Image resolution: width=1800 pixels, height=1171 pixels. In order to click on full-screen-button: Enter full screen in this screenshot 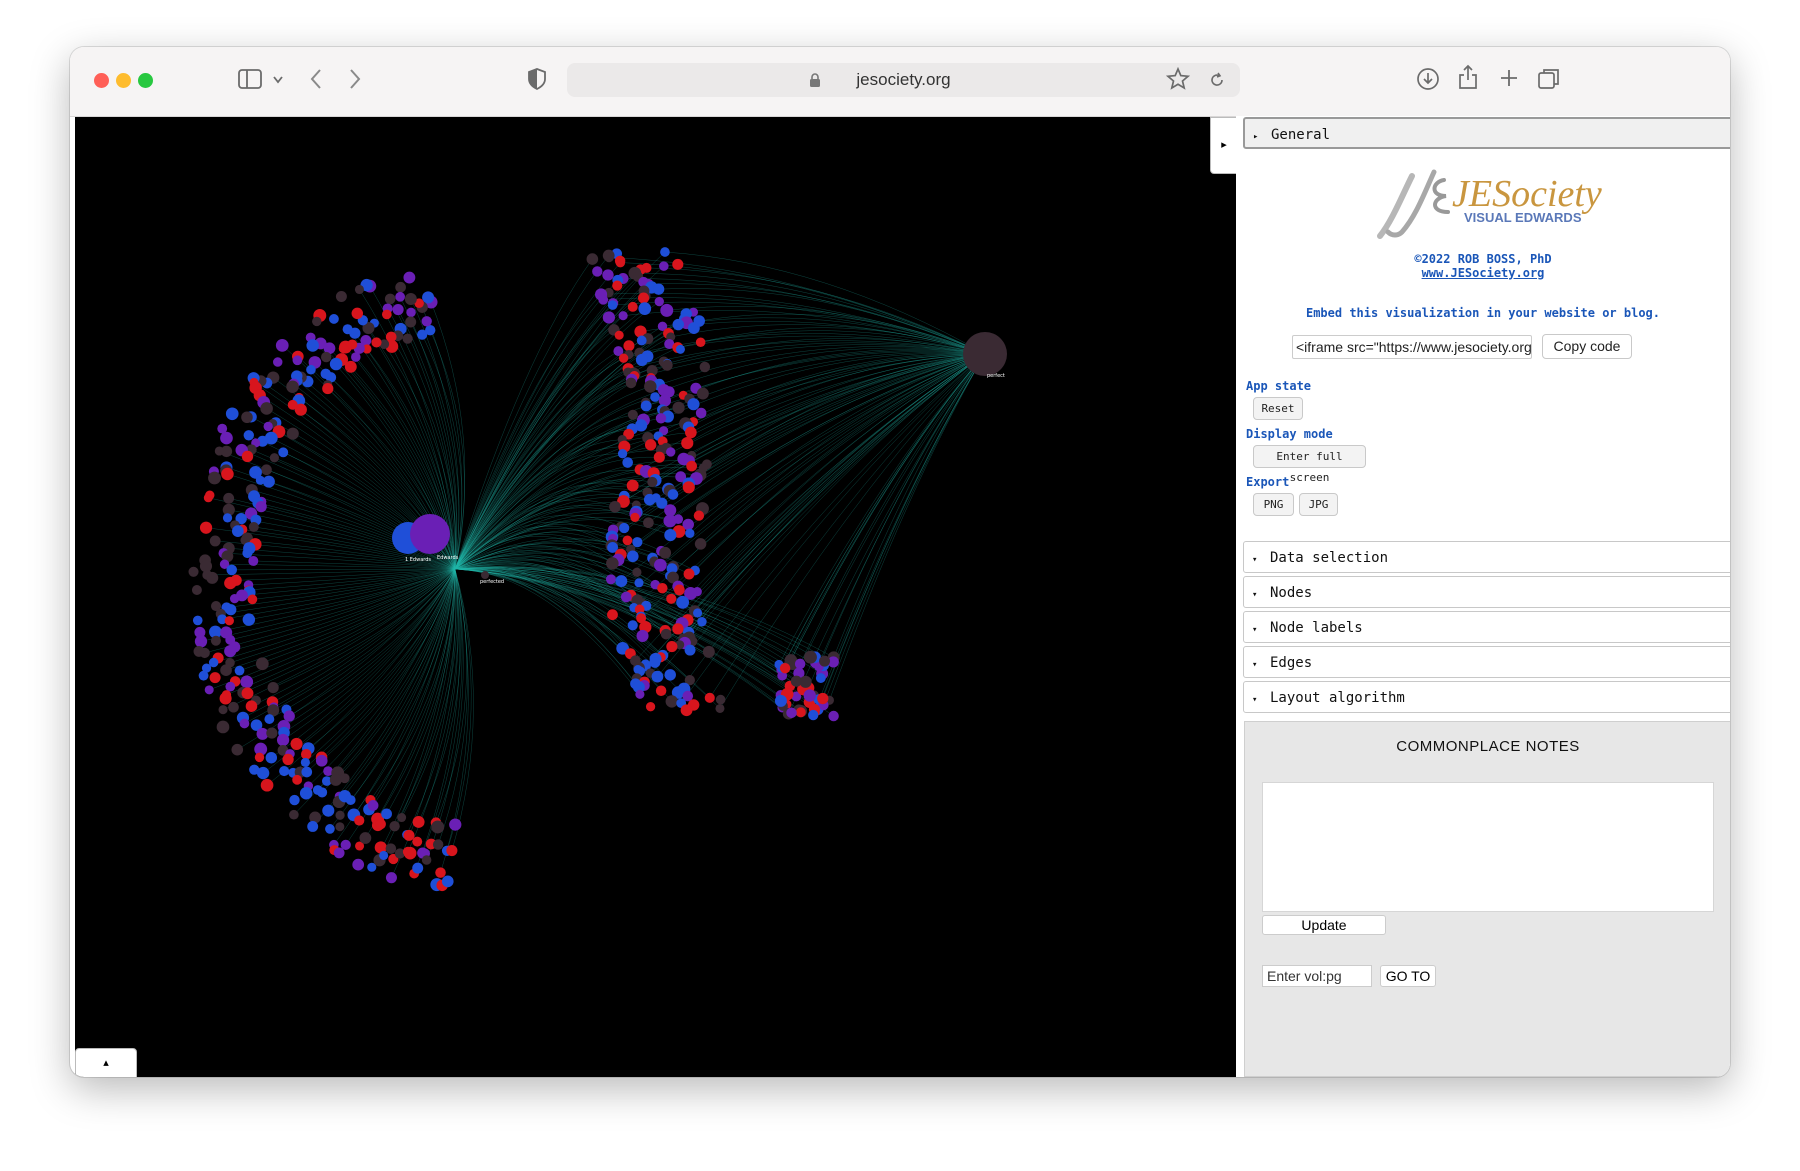, I will do `click(1309, 464)`.